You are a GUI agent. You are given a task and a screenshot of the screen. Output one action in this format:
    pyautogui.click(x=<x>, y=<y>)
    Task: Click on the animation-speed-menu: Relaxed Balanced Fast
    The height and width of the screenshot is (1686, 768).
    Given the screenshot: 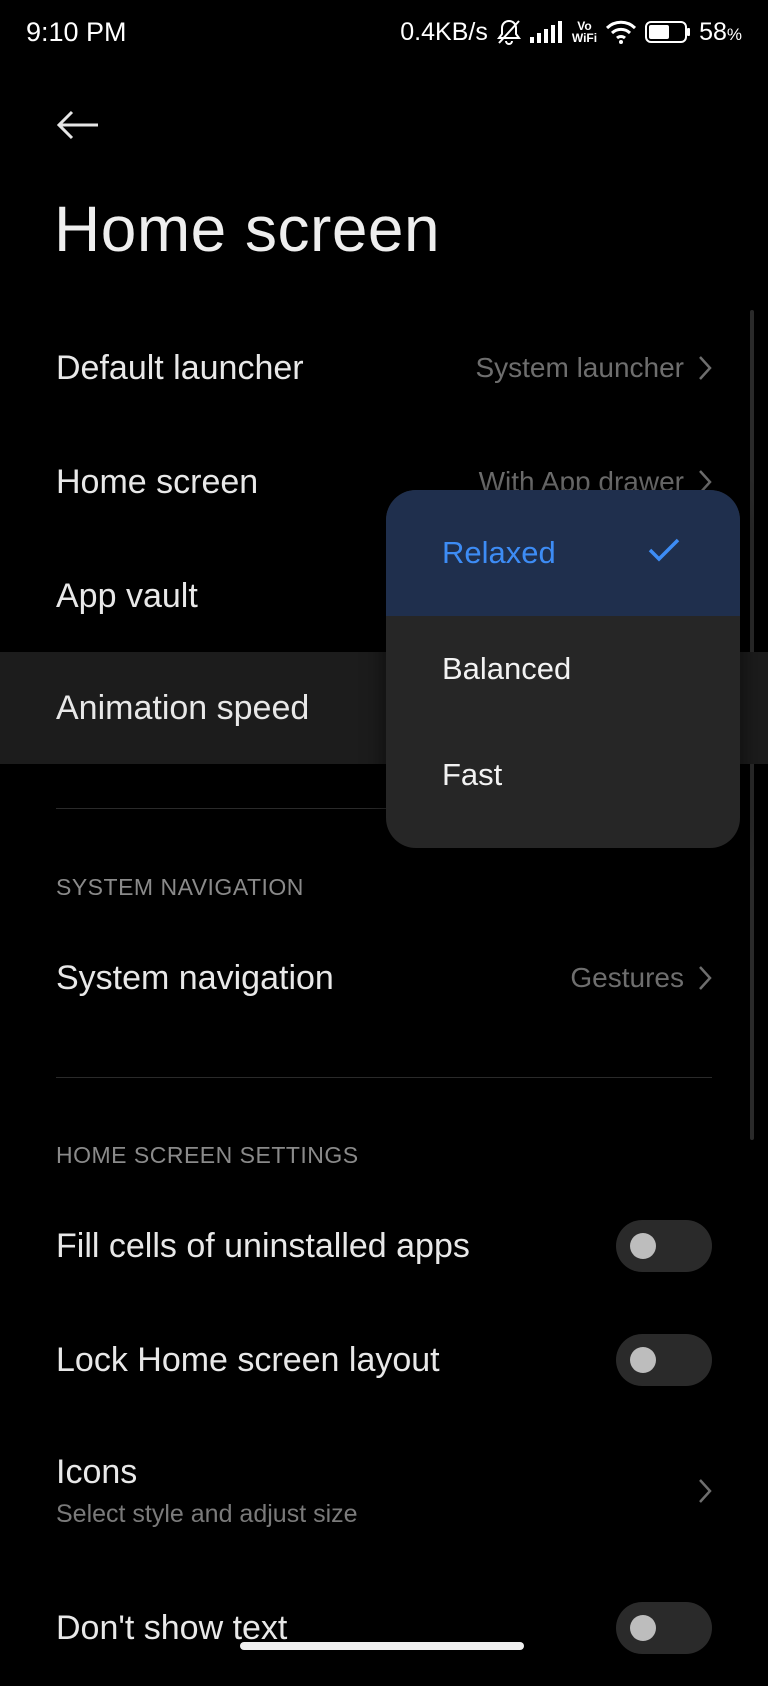 What is the action you would take?
    pyautogui.click(x=563, y=669)
    